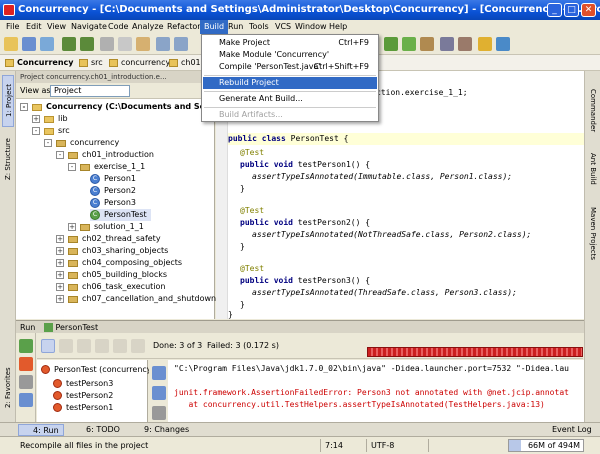  I want to click on menu-run: Run, so click(235, 27).